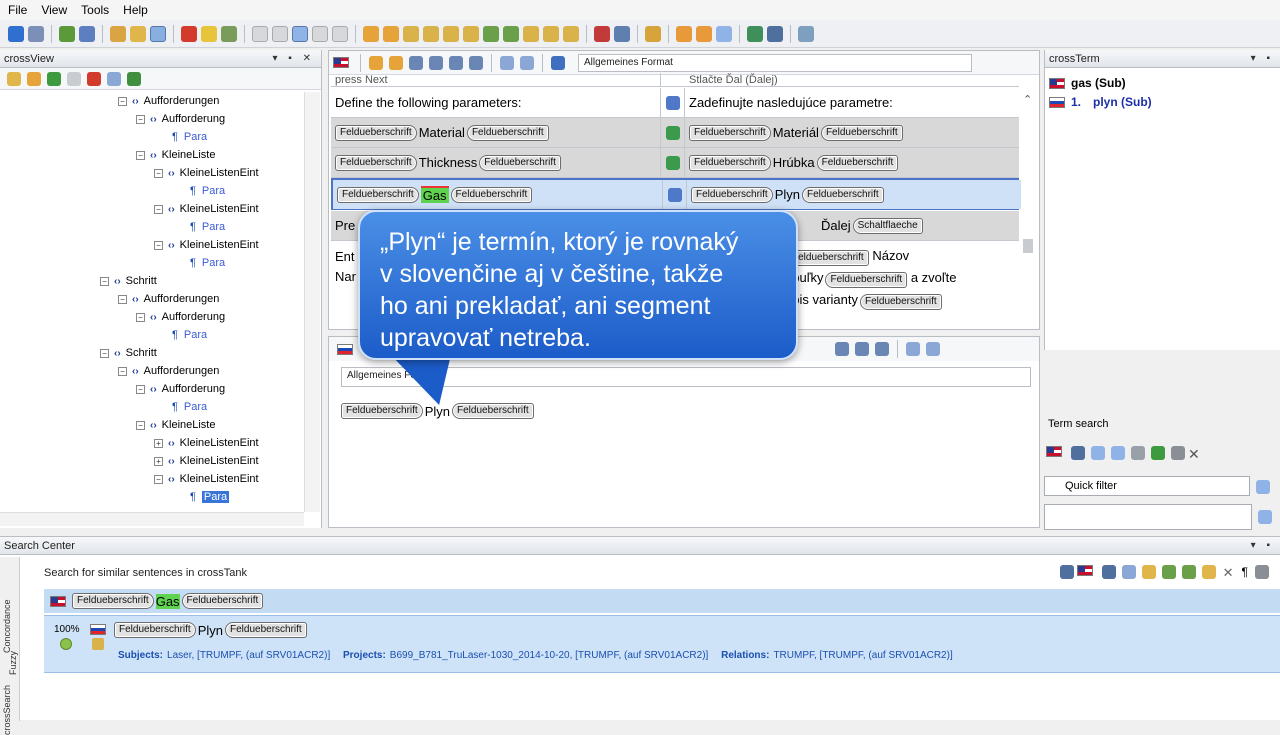 The width and height of the screenshot is (1280, 735). Describe the element at coordinates (775, 62) in the screenshot. I see `format-selector: Allgemeines Format` at that location.